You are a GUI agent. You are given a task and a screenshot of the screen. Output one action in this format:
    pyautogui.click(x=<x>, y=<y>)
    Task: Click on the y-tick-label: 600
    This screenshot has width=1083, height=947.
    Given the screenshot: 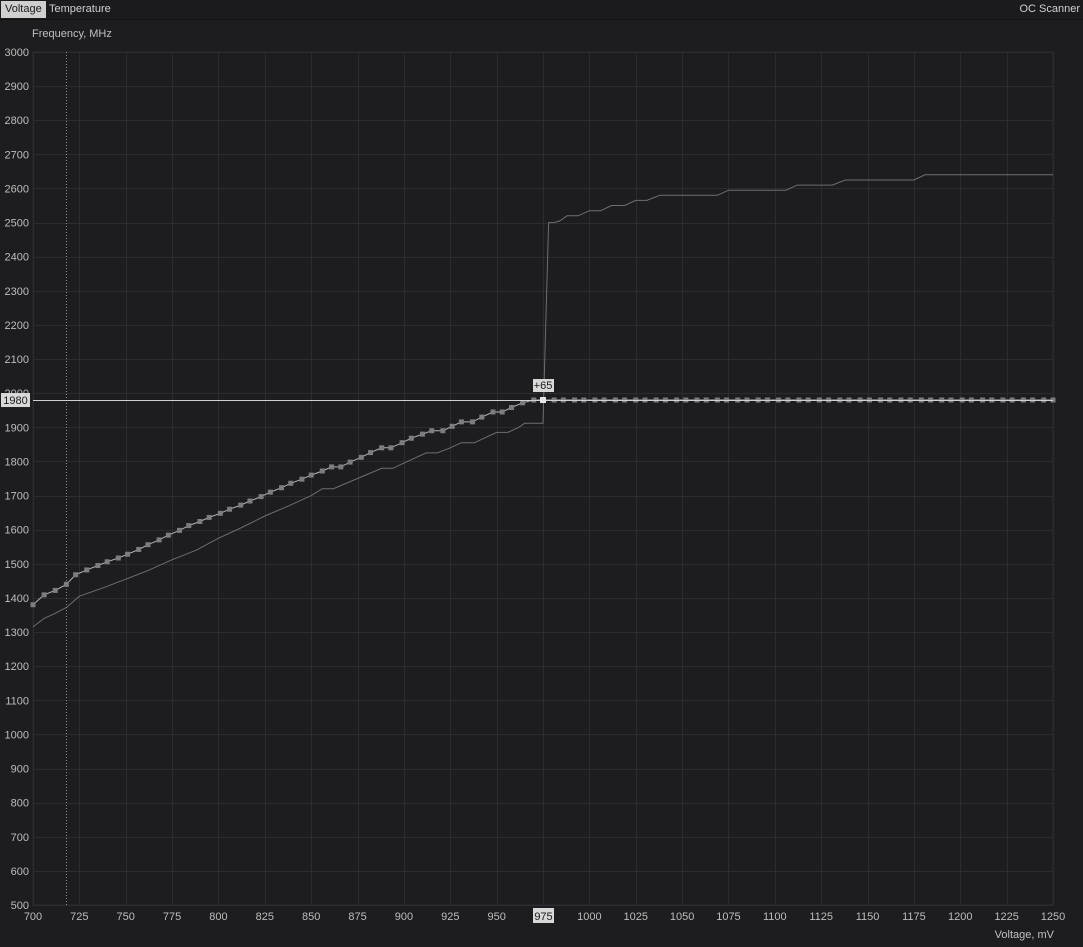 What is the action you would take?
    pyautogui.click(x=20, y=872)
    